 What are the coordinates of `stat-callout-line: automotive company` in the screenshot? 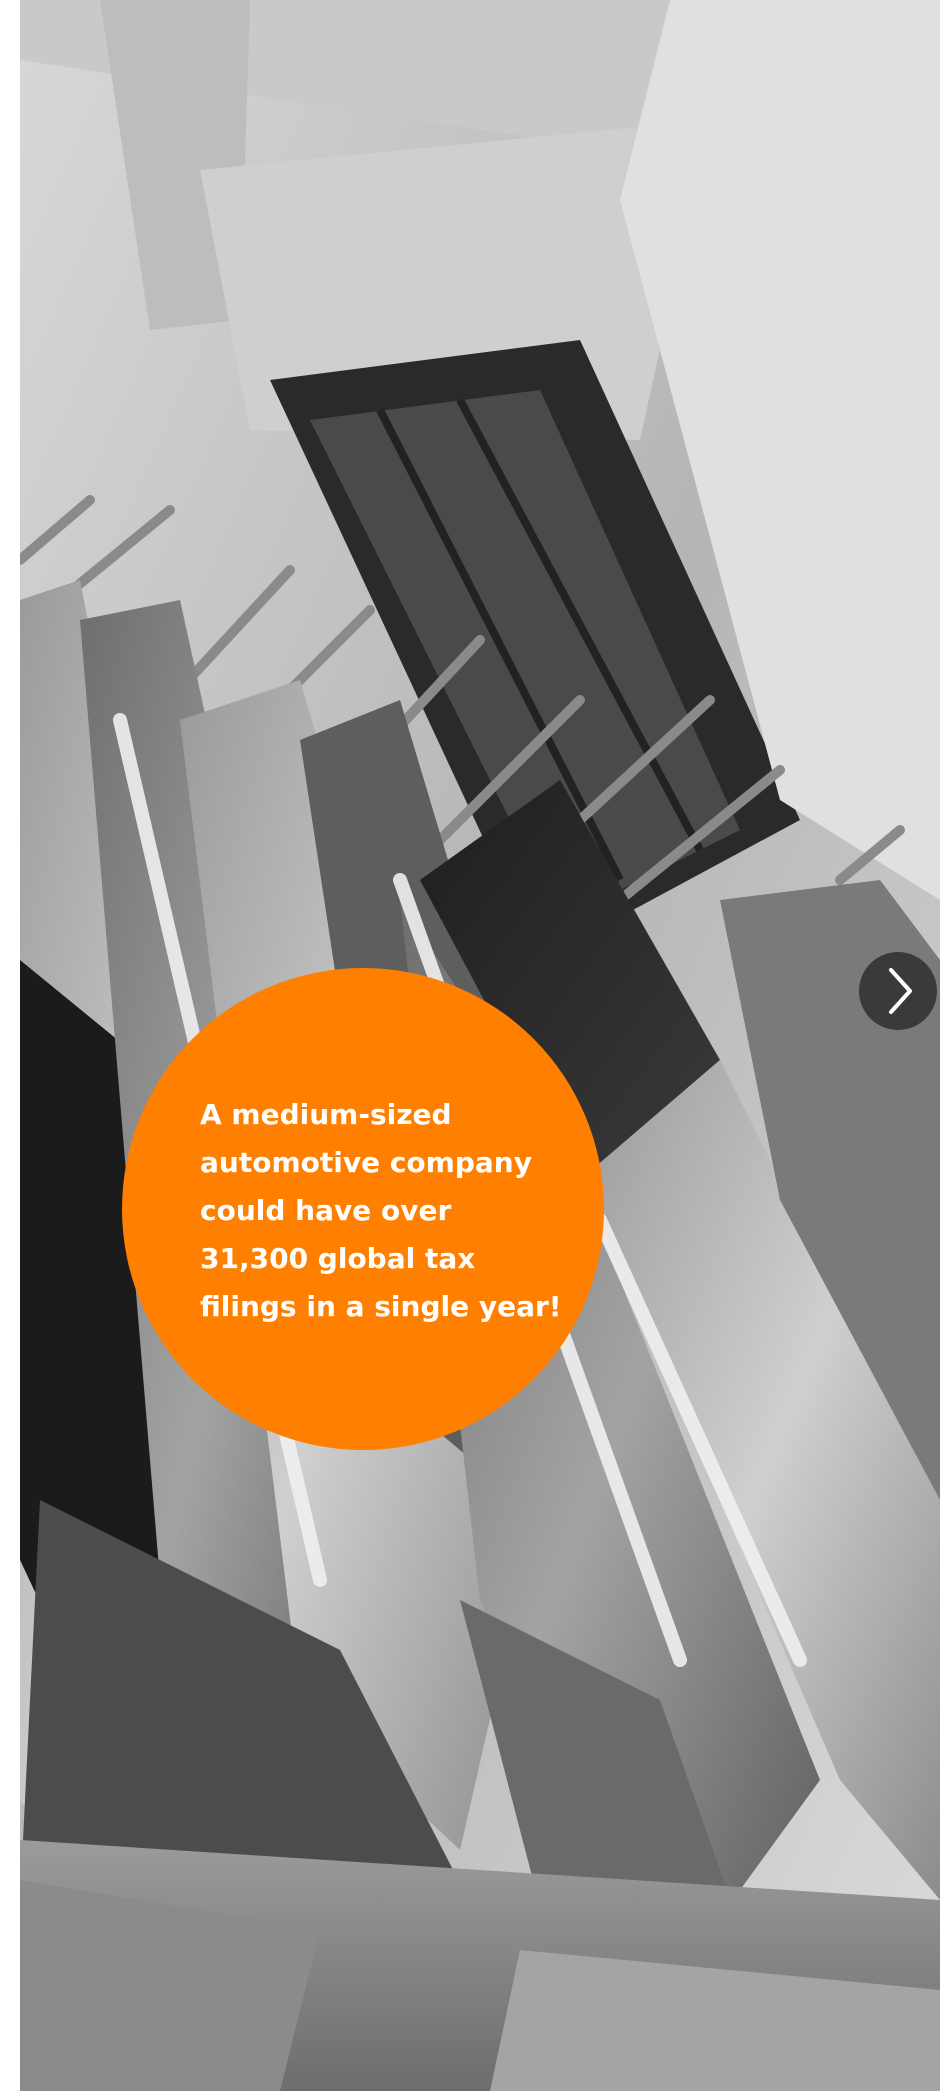 It's located at (366, 1162).